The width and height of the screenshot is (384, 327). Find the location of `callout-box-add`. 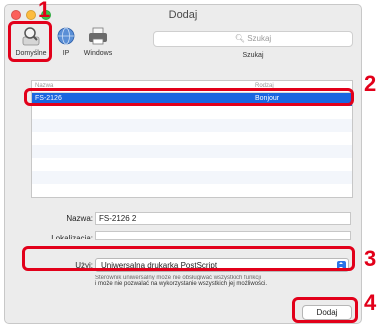

callout-box-add is located at coordinates (325, 310).